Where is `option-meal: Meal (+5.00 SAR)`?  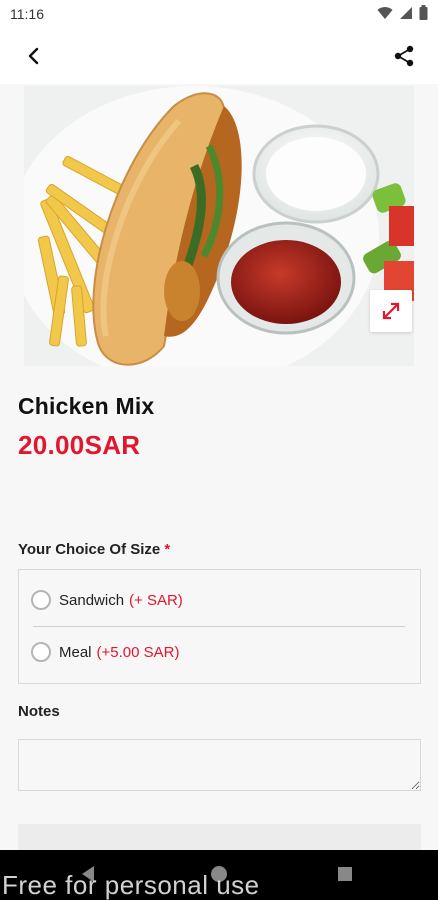 option-meal: Meal (+5.00 SAR) is located at coordinates (105, 652).